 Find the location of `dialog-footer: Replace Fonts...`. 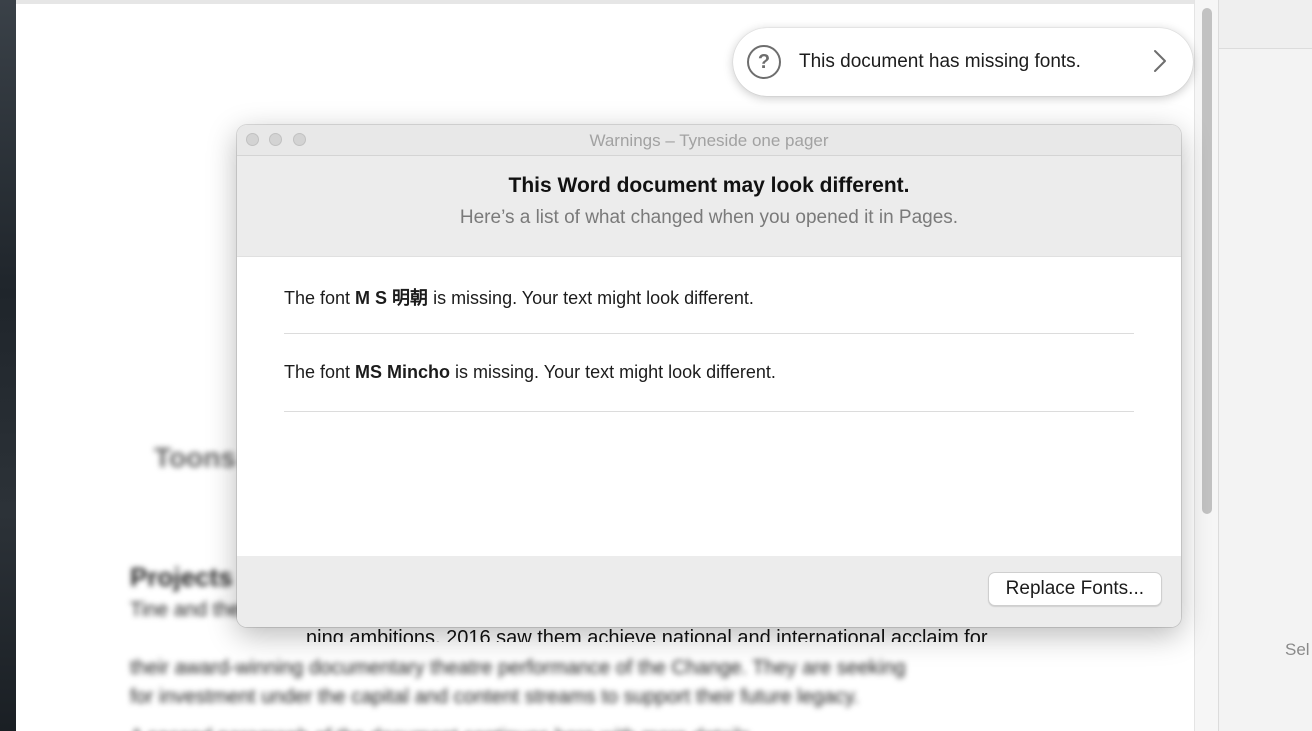

dialog-footer: Replace Fonts... is located at coordinates (709, 591).